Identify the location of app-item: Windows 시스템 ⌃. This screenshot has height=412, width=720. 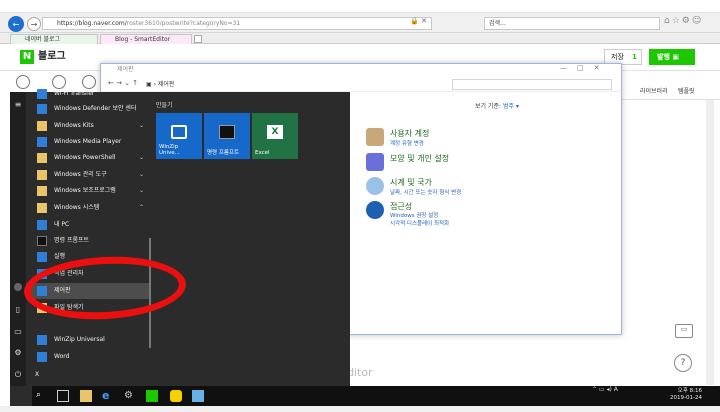
(88, 208).